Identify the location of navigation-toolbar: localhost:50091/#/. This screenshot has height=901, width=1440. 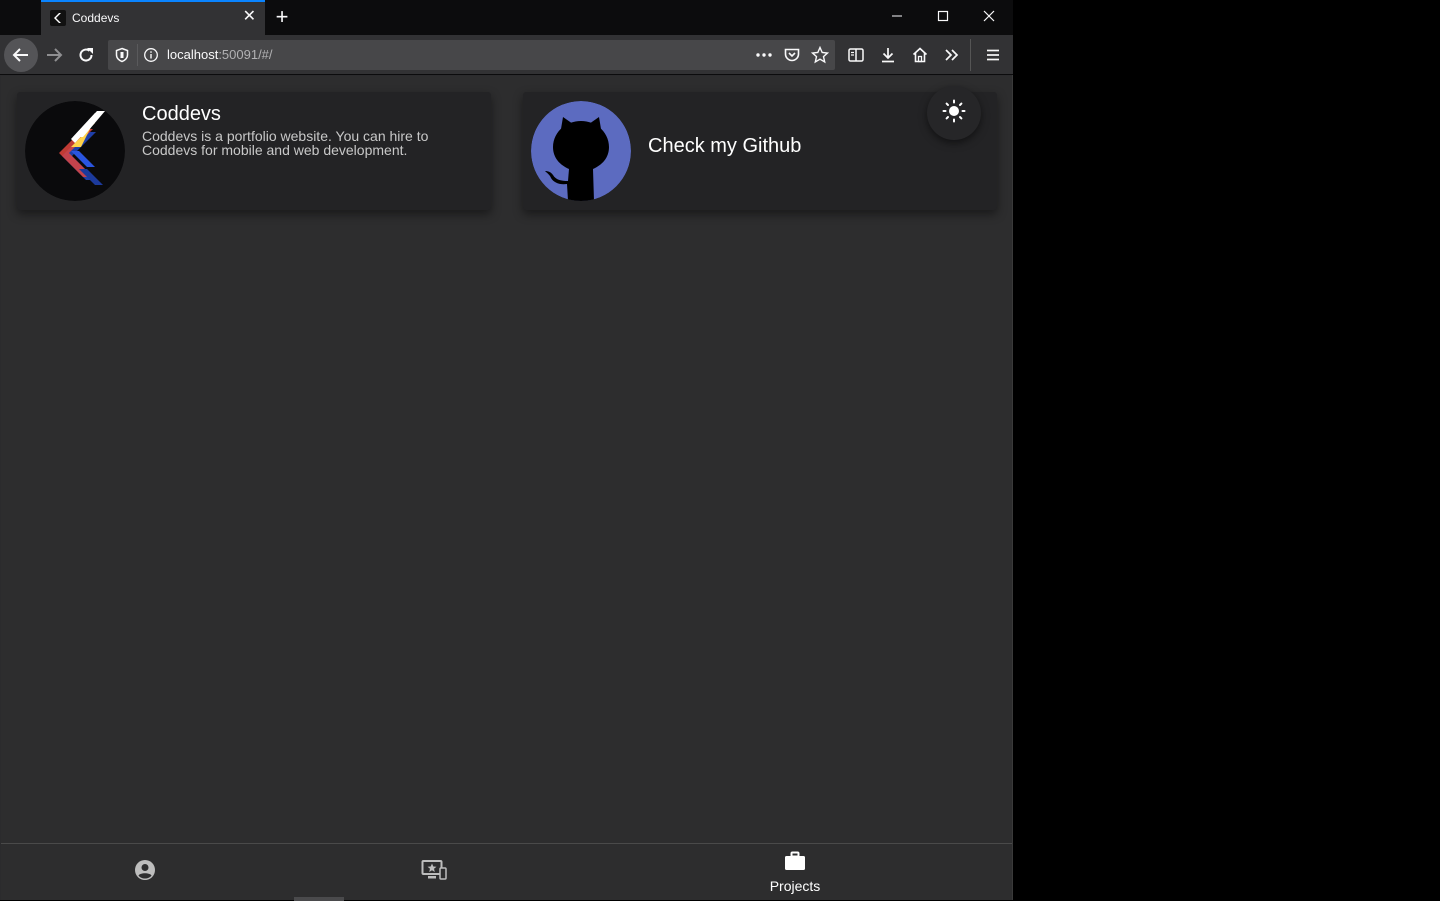
(506, 55).